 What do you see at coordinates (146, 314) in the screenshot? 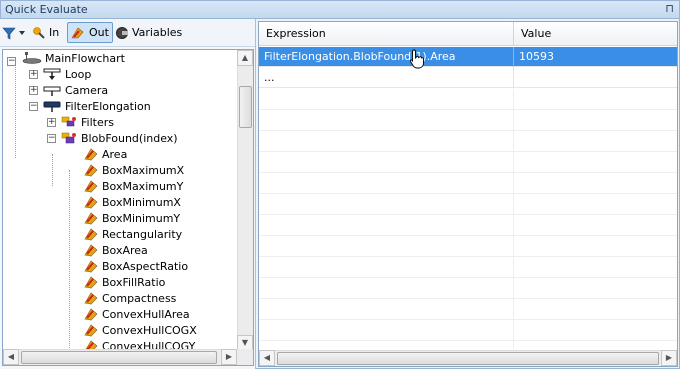
I see `tree-node-label: ConvexHullArea` at bounding box center [146, 314].